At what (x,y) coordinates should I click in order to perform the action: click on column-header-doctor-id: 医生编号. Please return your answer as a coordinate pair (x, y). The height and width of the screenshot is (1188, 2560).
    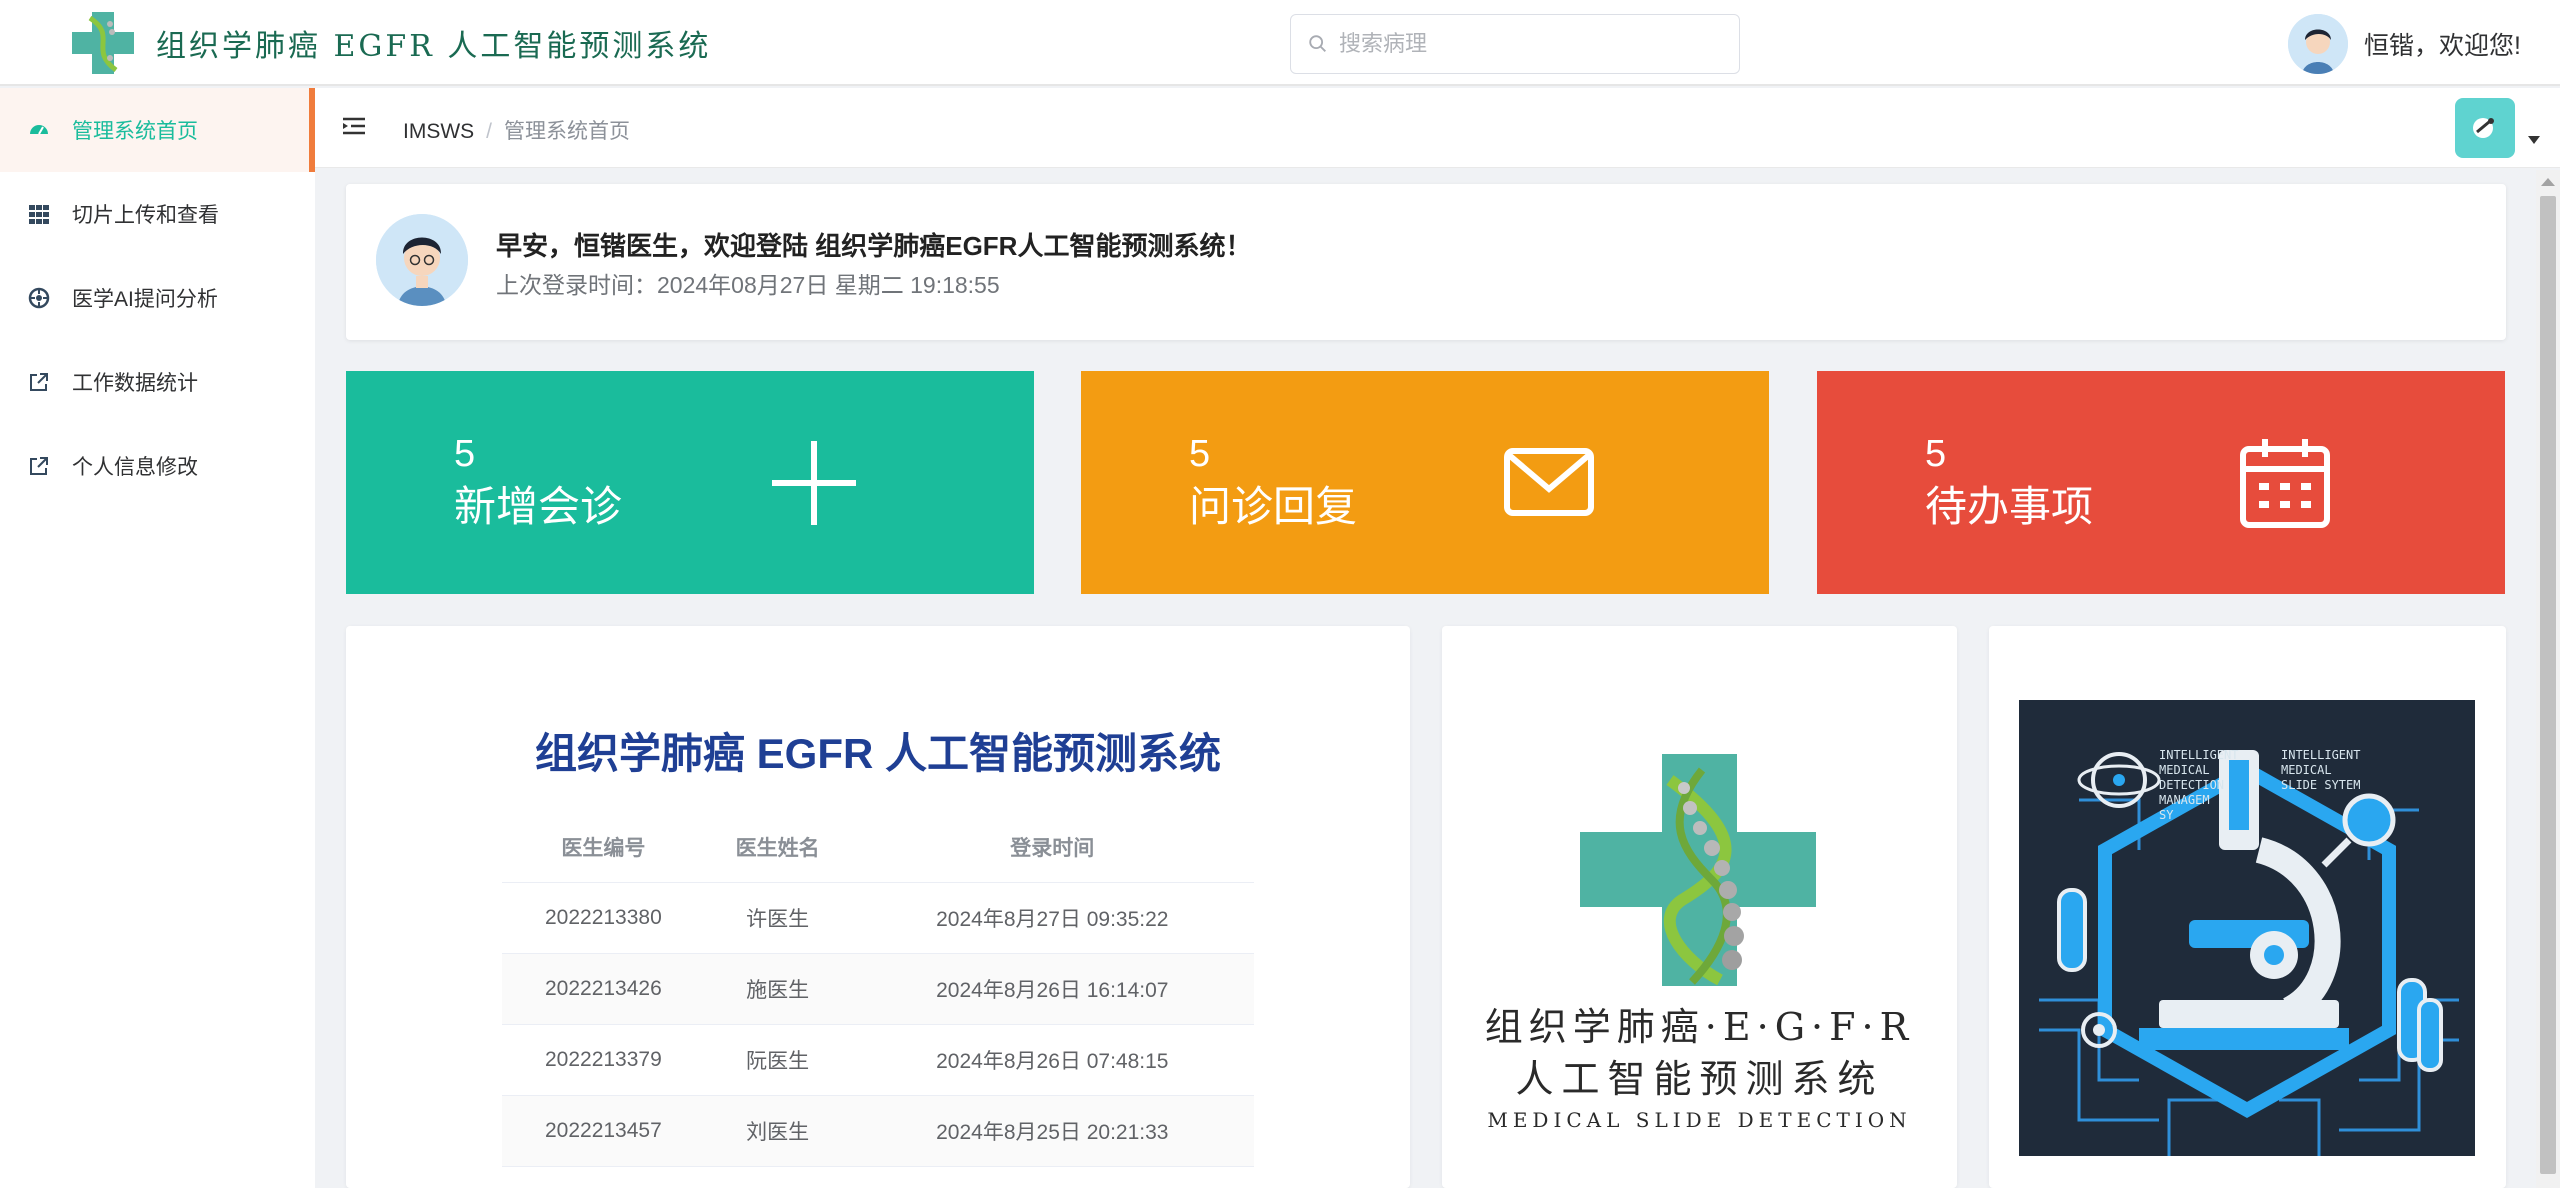
    Looking at the image, I should click on (603, 847).